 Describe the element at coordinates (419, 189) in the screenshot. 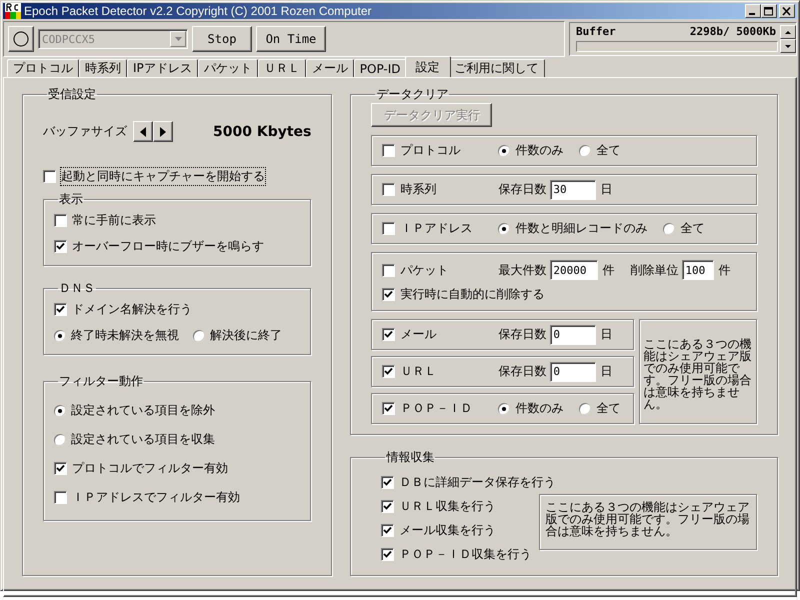

I see `checkbox-label: 時系列` at that location.